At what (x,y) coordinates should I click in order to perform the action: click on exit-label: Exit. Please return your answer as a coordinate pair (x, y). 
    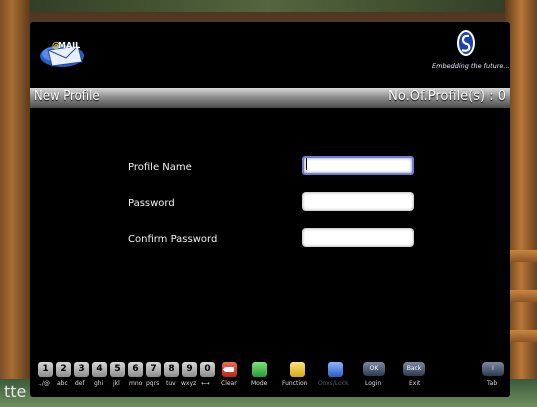
    Looking at the image, I should click on (415, 383).